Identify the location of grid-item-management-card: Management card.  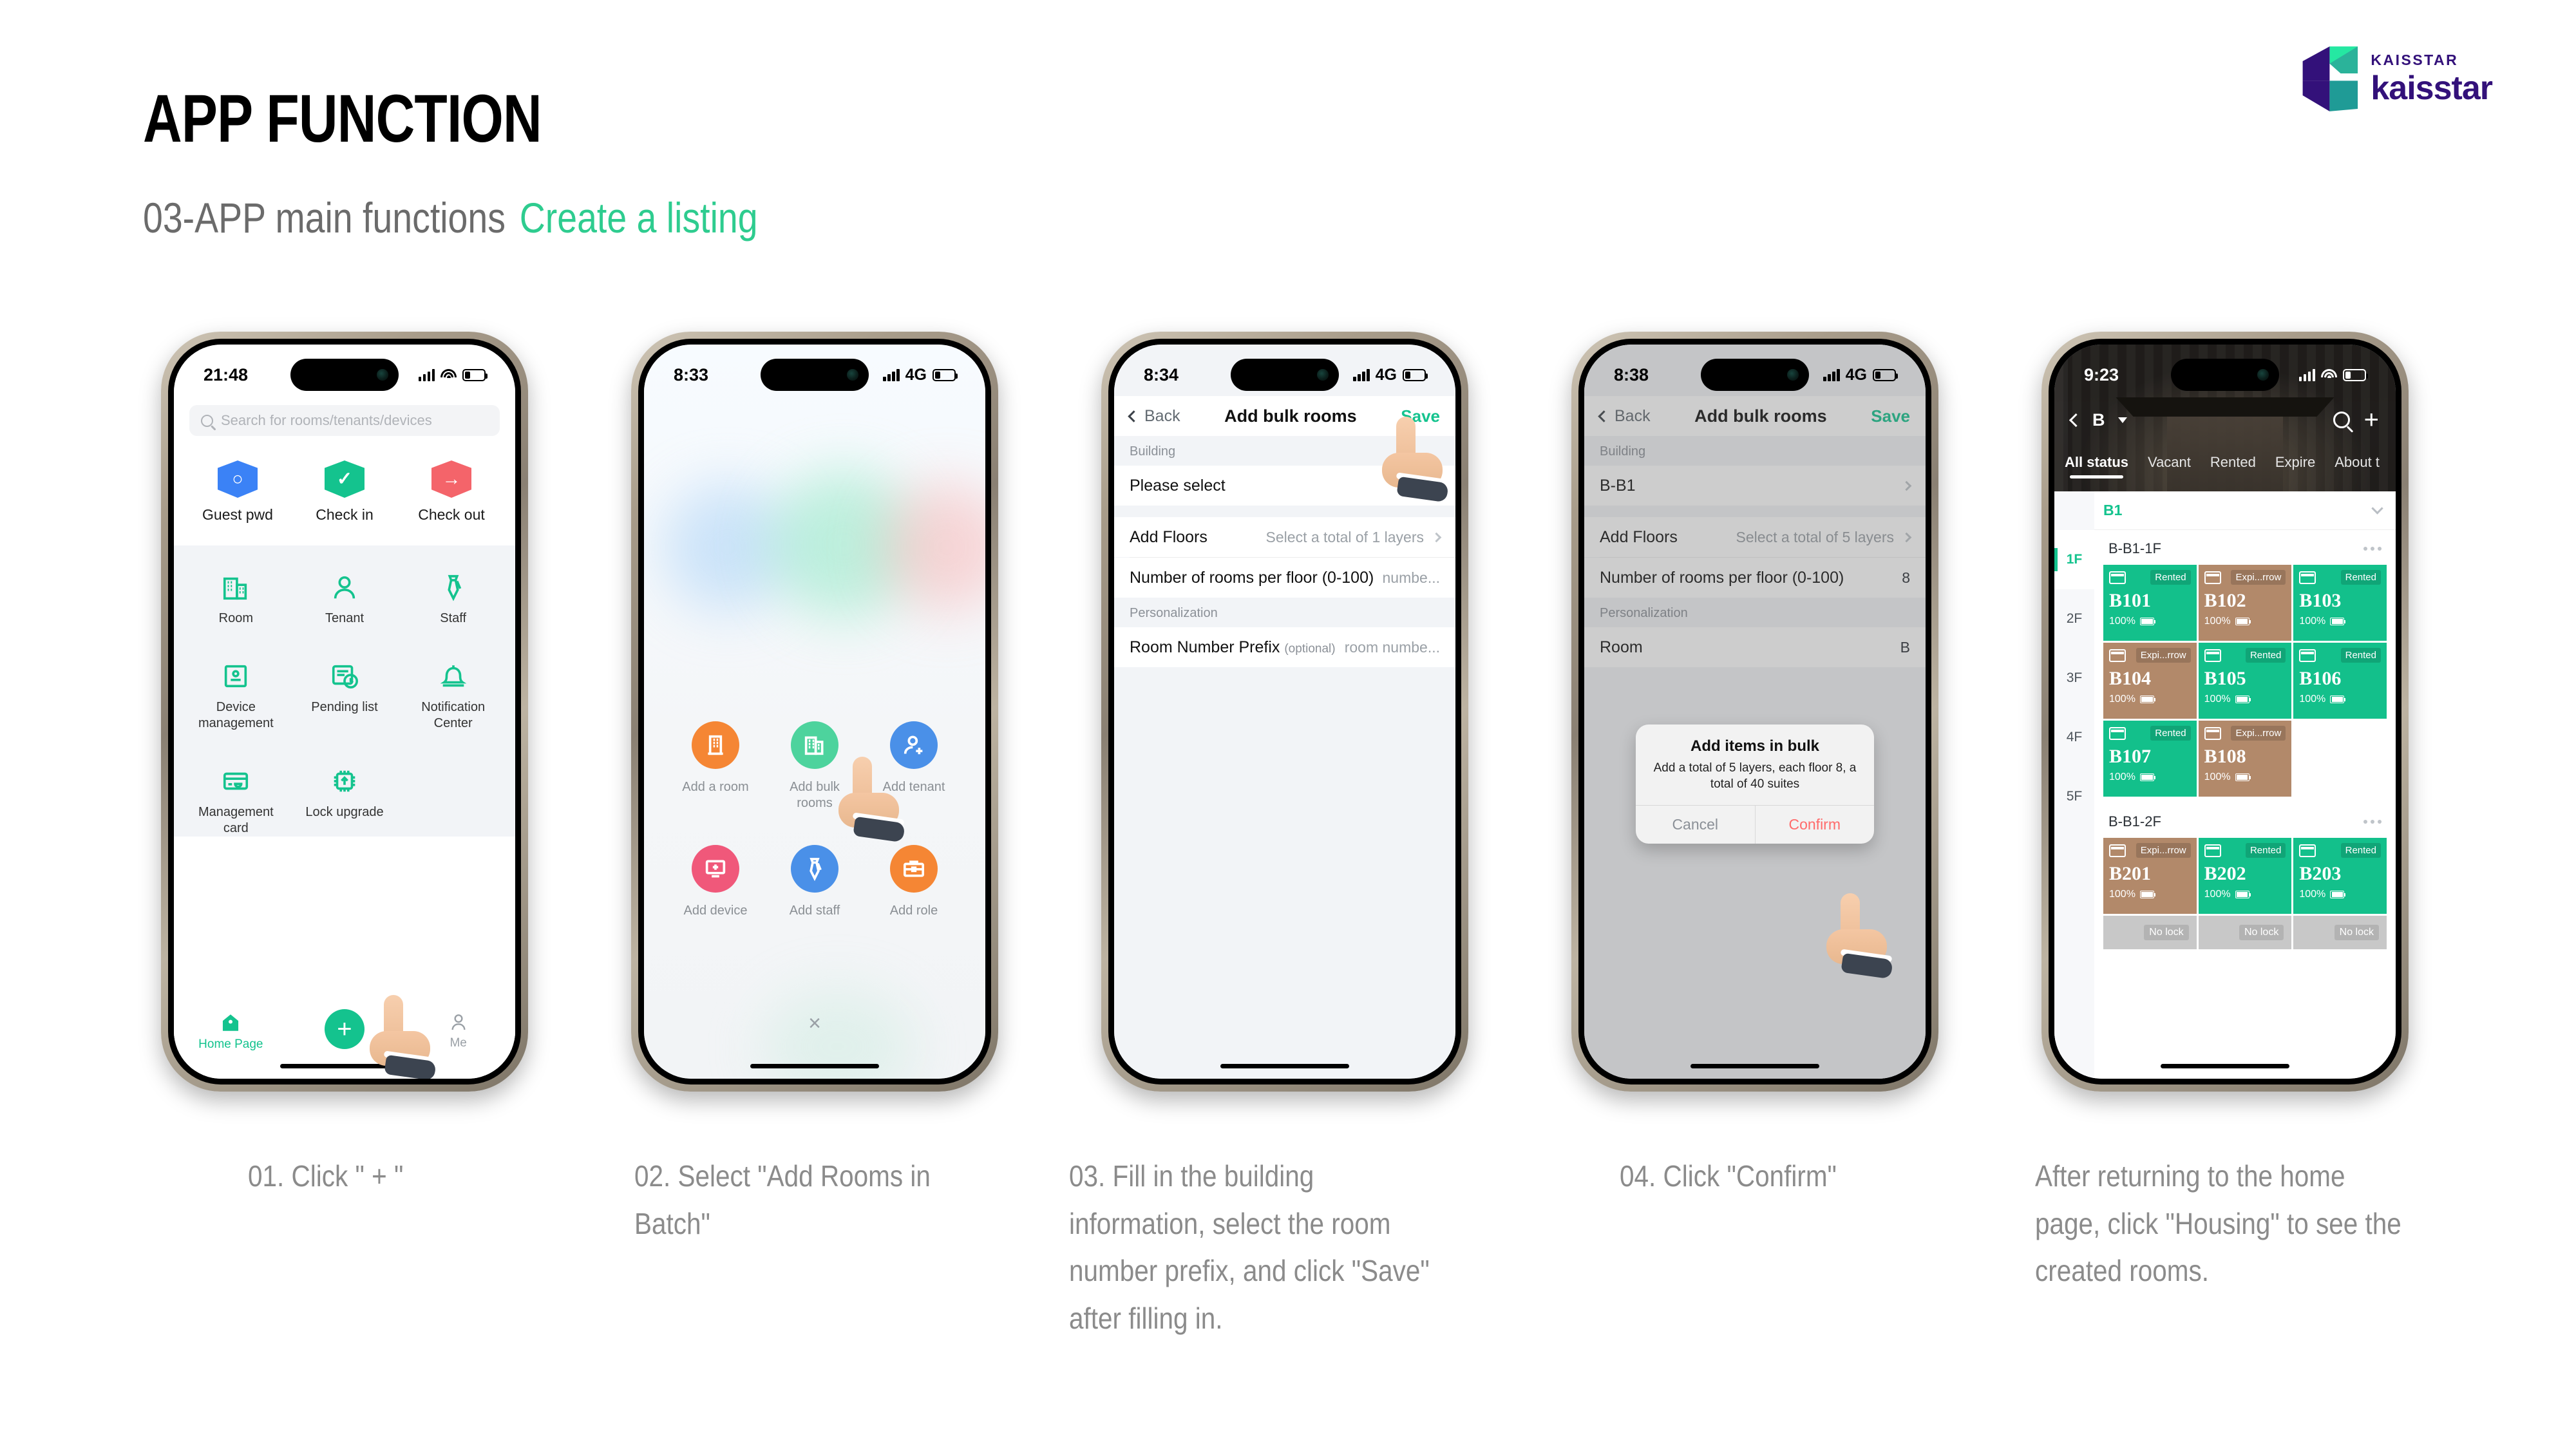
(236, 802).